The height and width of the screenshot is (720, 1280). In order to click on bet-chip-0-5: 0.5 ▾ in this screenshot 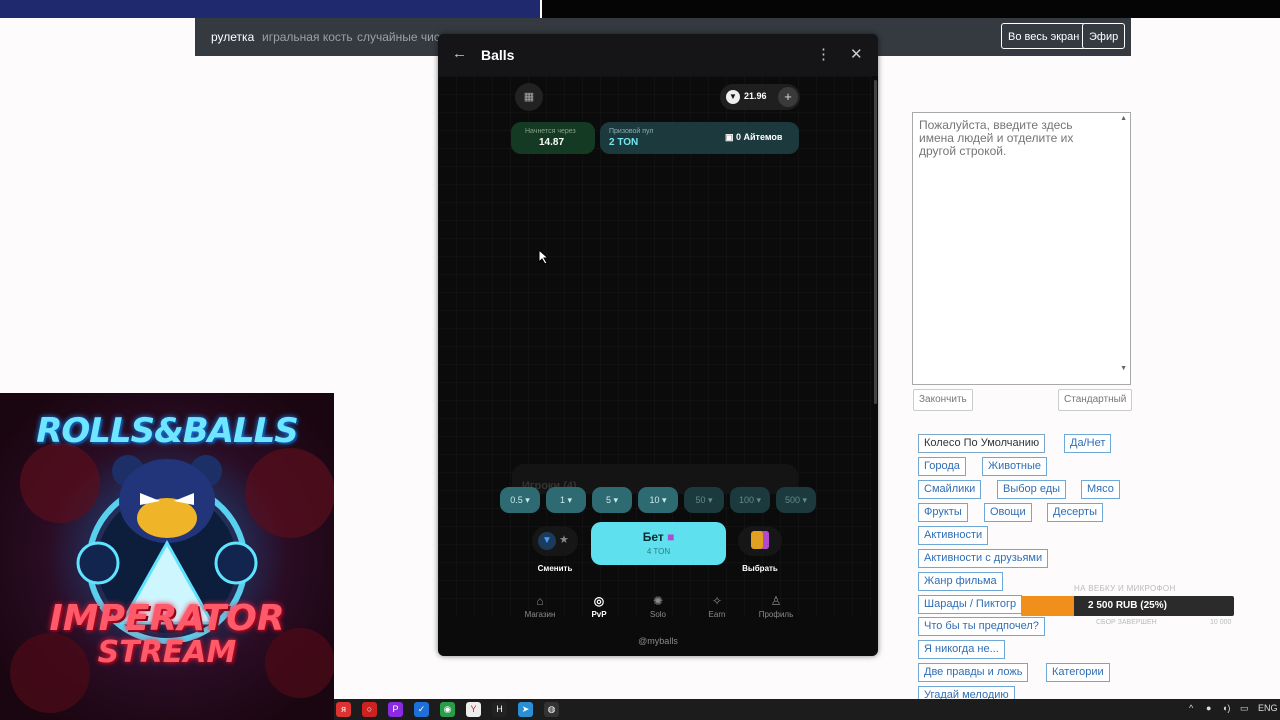, I will do `click(520, 500)`.